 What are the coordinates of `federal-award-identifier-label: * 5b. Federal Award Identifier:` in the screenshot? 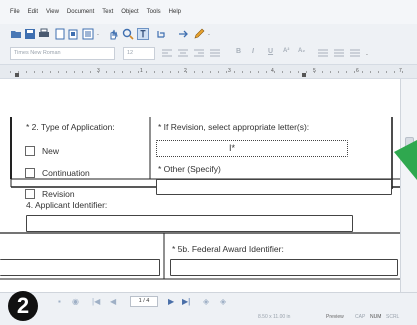 It's located at (228, 249).